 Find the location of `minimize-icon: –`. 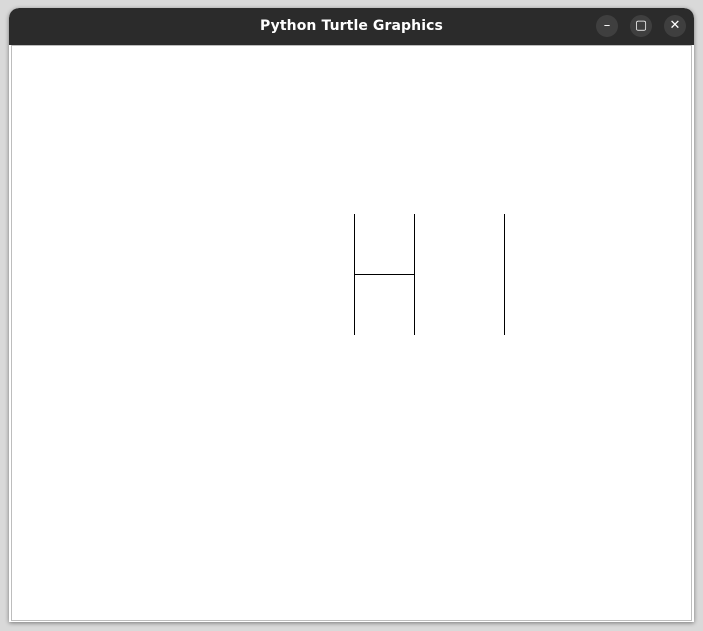

minimize-icon: – is located at coordinates (607, 25).